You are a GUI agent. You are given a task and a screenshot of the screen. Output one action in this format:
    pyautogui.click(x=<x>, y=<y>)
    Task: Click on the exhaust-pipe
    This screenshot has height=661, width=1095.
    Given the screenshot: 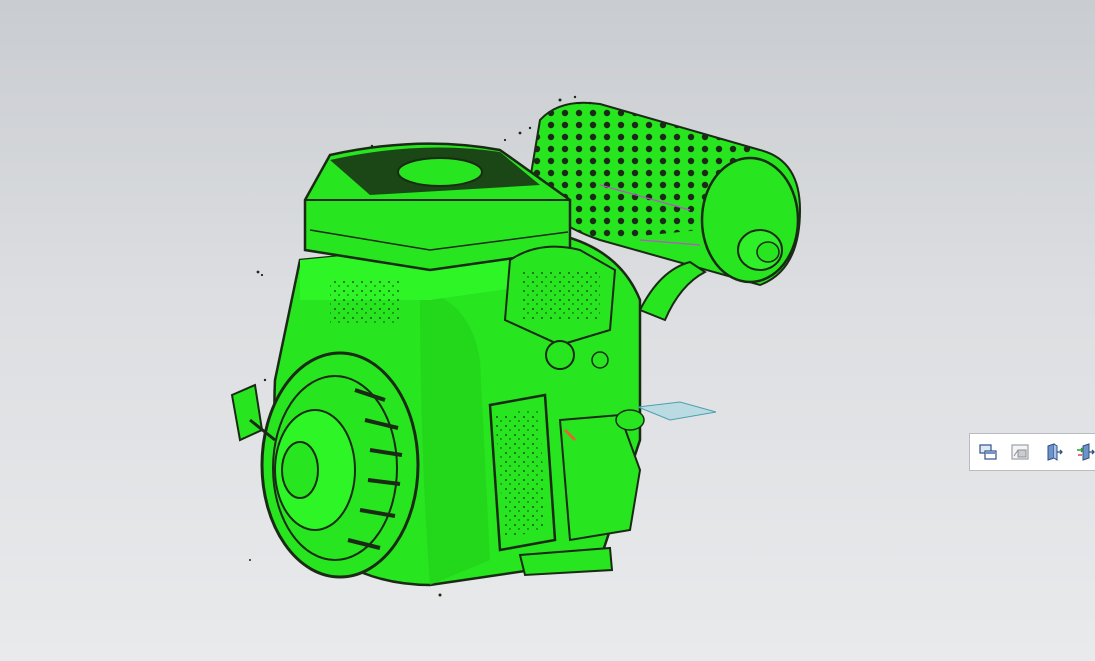 What is the action you would take?
    pyautogui.click(x=672, y=291)
    